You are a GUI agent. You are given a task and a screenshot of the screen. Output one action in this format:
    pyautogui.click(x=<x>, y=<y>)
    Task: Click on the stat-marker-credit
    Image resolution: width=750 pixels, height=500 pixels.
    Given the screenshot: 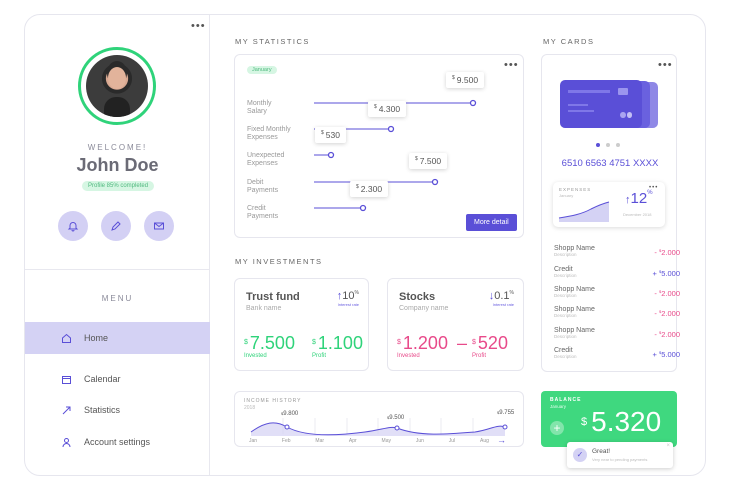 What is the action you would take?
    pyautogui.click(x=363, y=208)
    